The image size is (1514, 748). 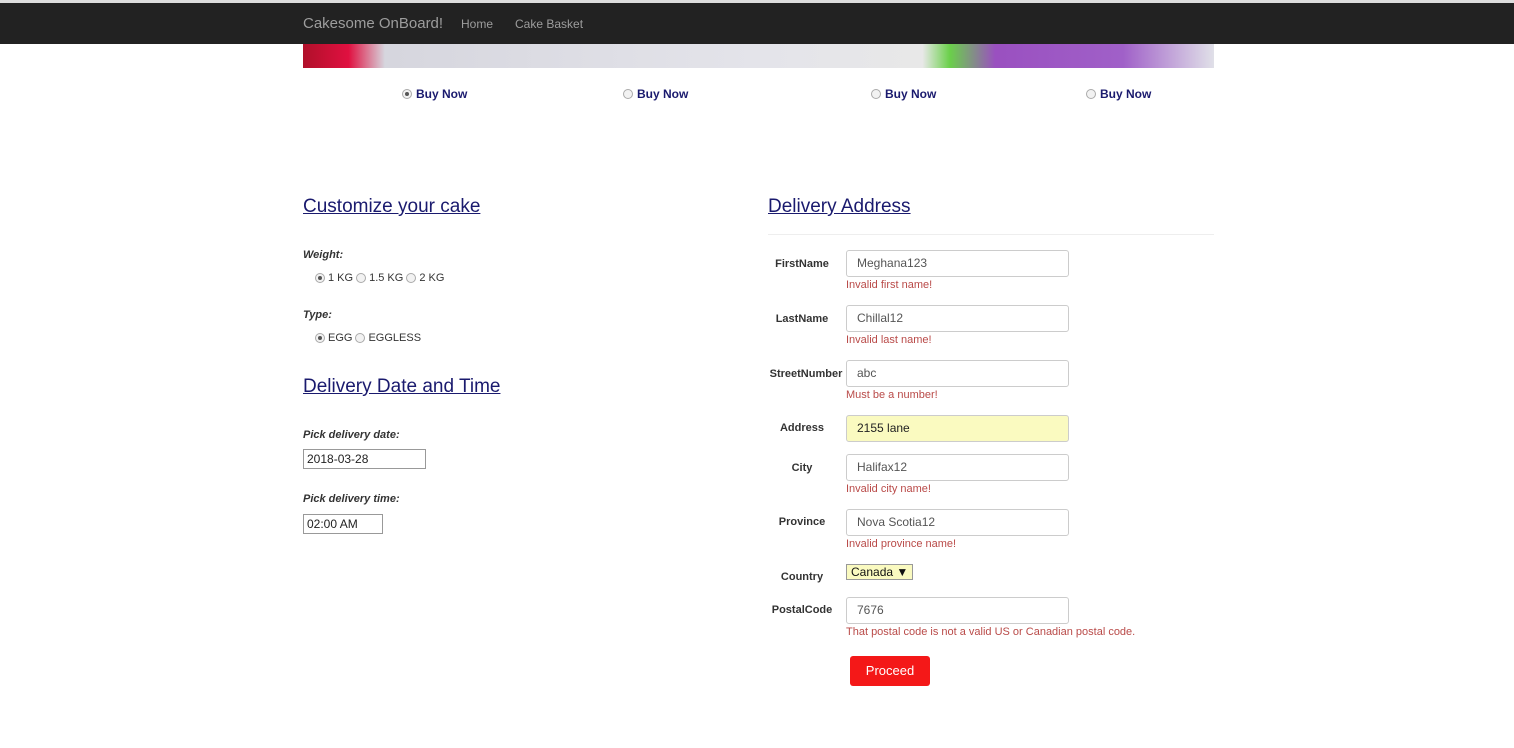 What do you see at coordinates (320, 278) in the screenshot?
I see `weight-1kg-radio` at bounding box center [320, 278].